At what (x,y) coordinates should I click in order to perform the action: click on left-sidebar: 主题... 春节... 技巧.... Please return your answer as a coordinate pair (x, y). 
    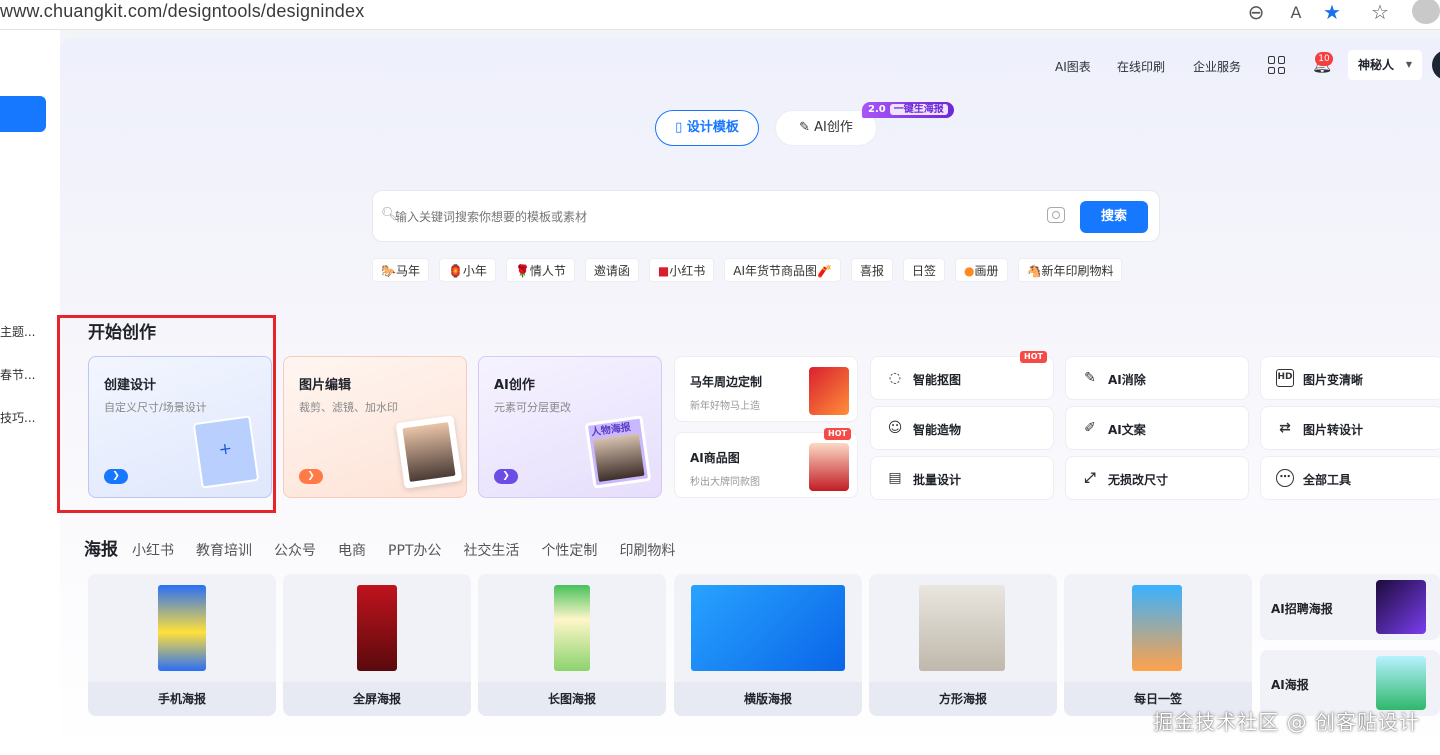
    Looking at the image, I should click on (30, 392).